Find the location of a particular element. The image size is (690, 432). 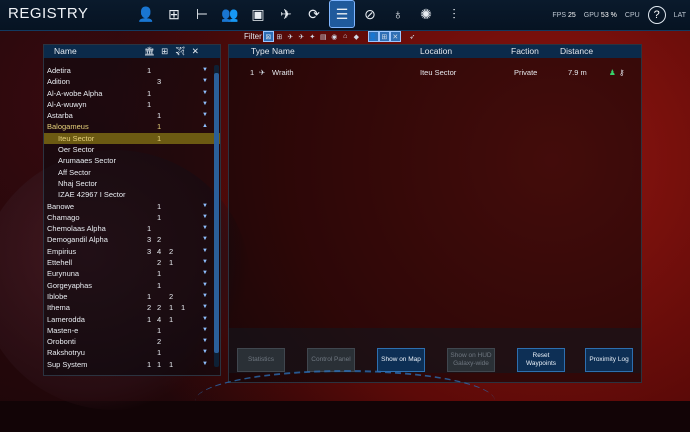

sector-name: Adition is located at coordinates (58, 82).